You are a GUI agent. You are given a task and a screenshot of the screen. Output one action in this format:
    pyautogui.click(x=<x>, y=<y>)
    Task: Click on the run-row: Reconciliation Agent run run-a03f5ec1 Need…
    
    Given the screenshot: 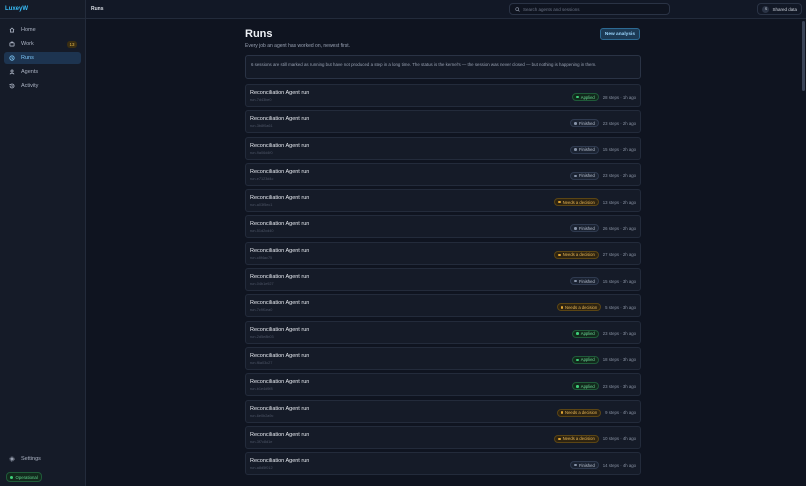 What is the action you would take?
    pyautogui.click(x=443, y=201)
    